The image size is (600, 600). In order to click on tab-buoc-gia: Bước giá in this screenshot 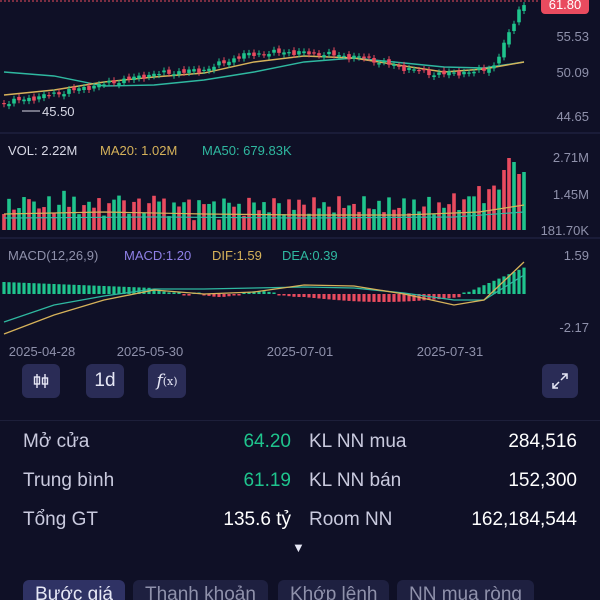, I will do `click(74, 590)`.